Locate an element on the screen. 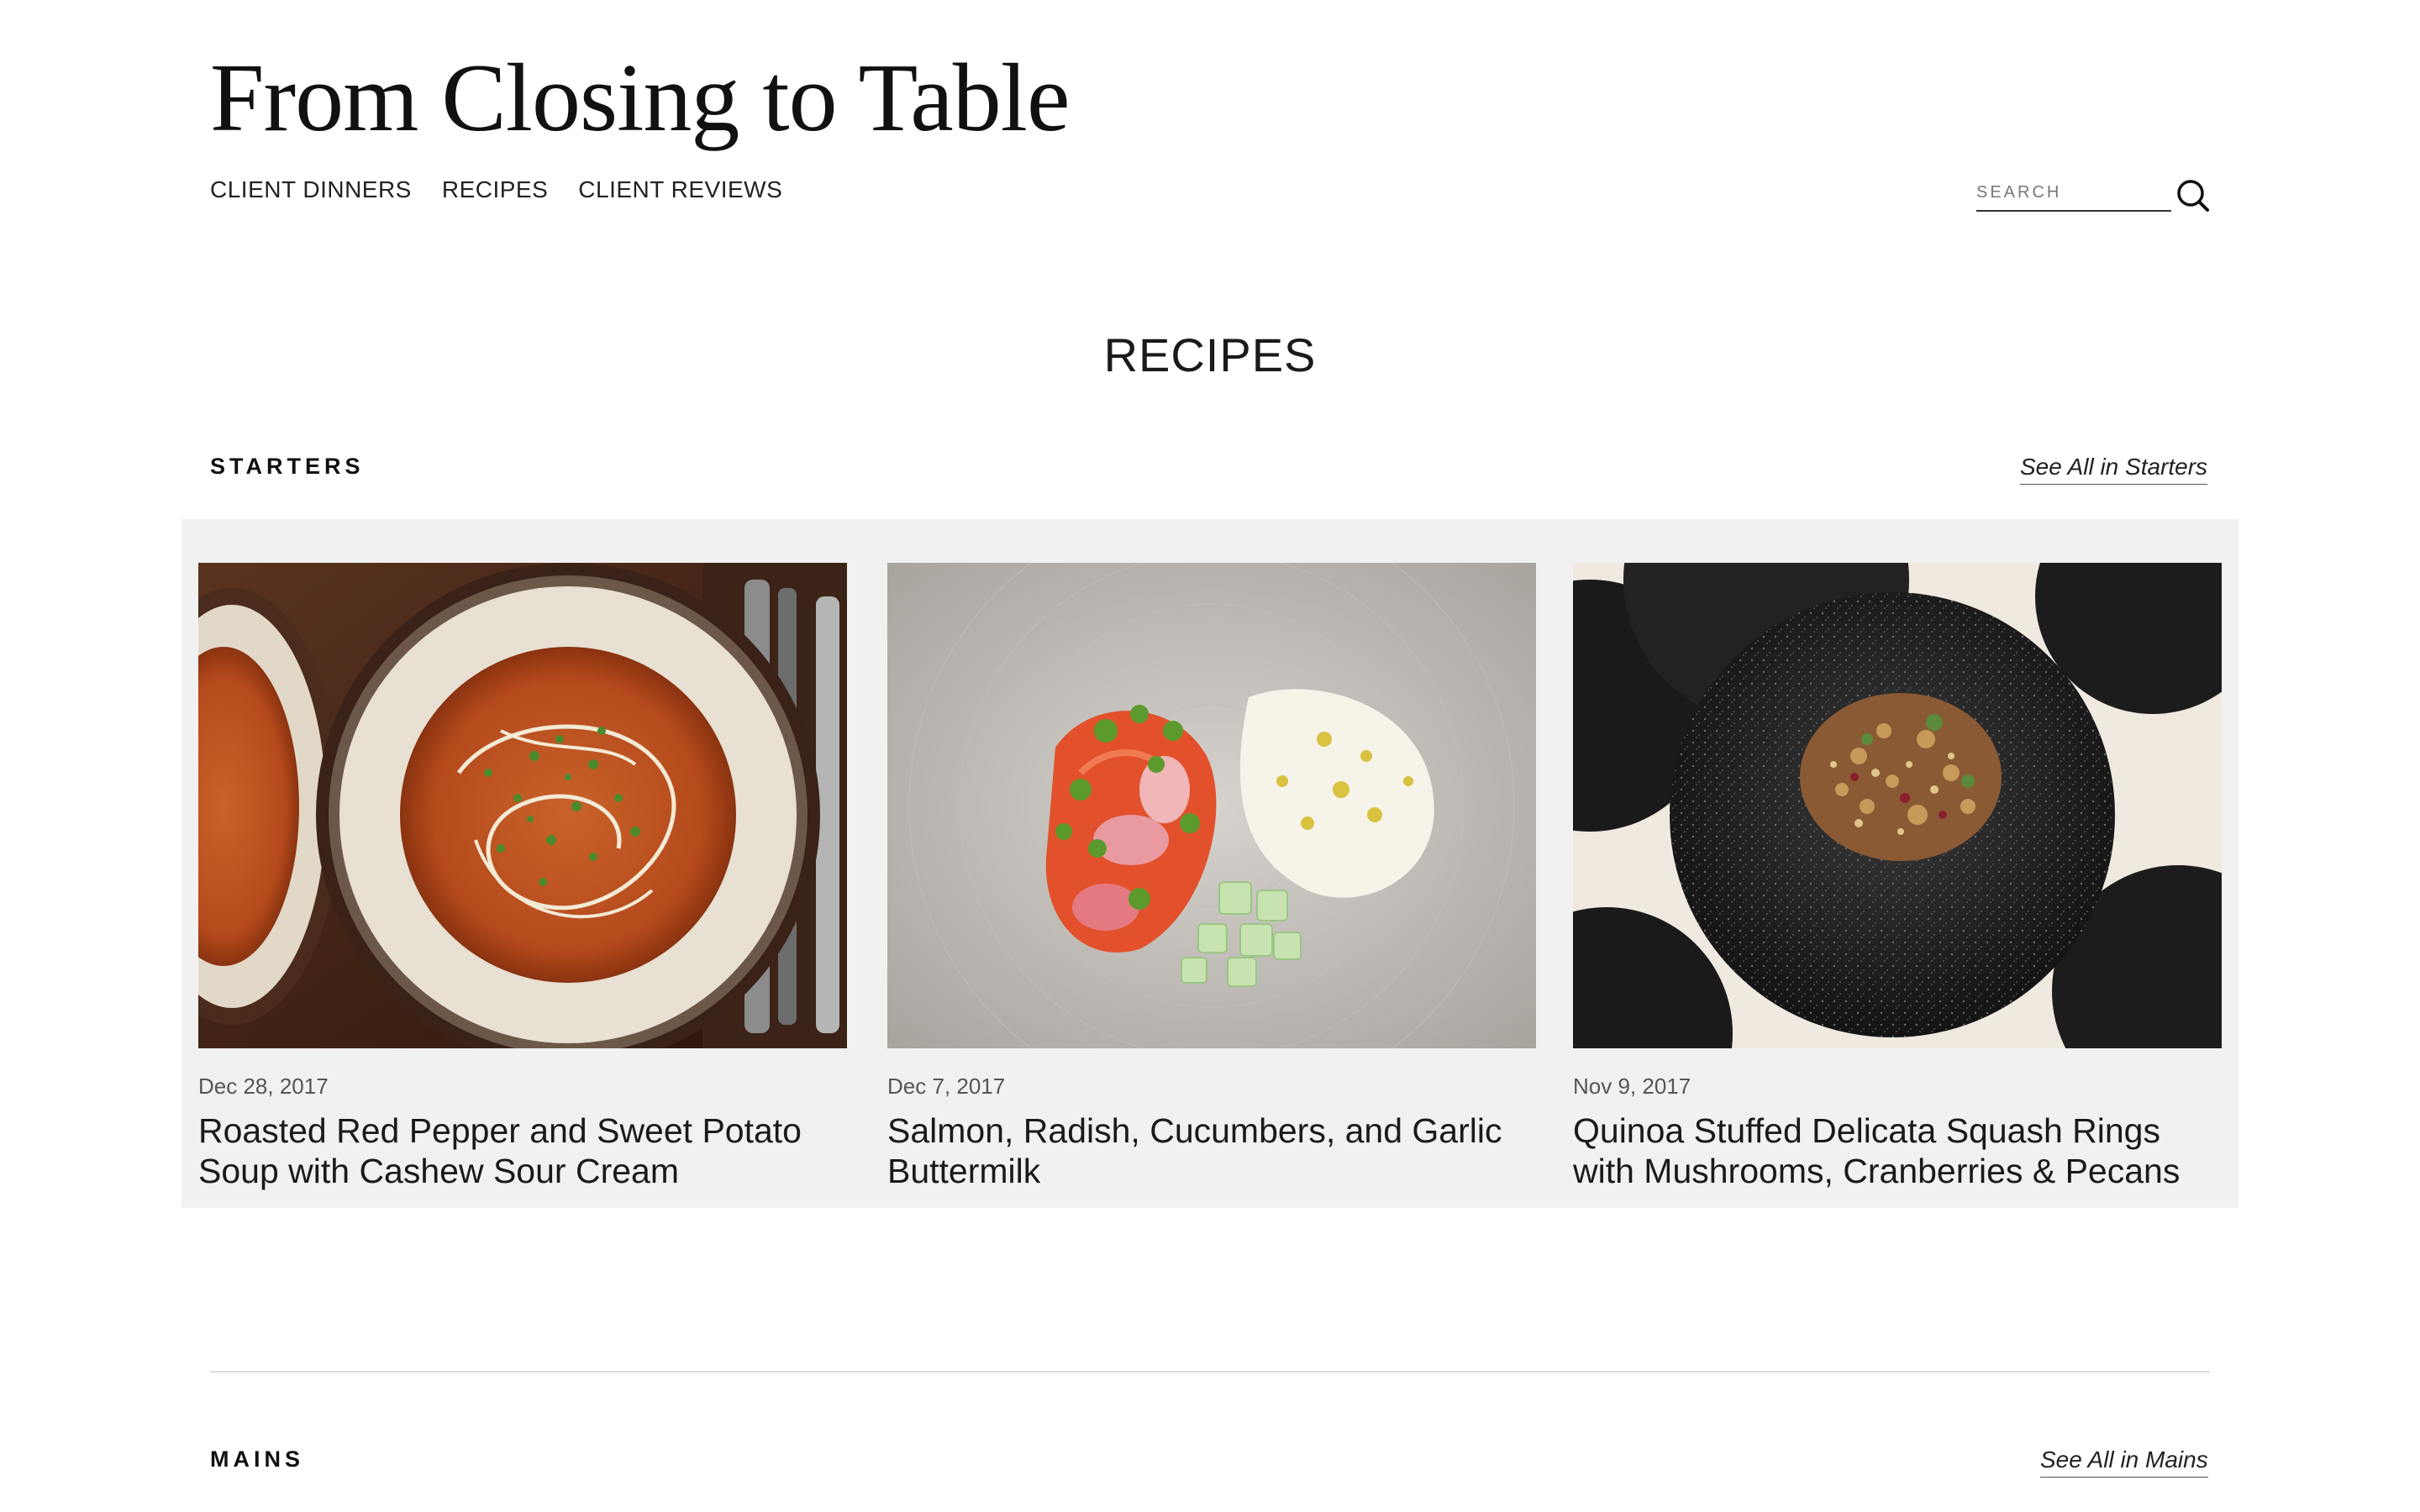  recipe-image-salmon is located at coordinates (1211, 805).